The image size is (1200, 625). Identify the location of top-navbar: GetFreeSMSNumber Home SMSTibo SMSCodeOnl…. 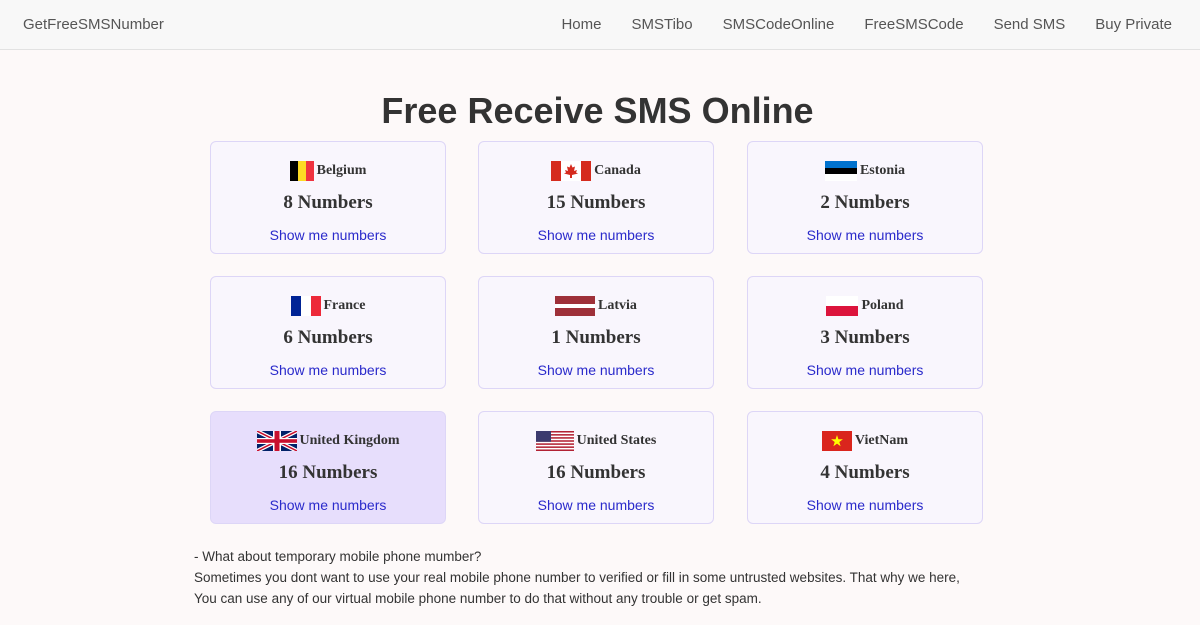
(600, 25).